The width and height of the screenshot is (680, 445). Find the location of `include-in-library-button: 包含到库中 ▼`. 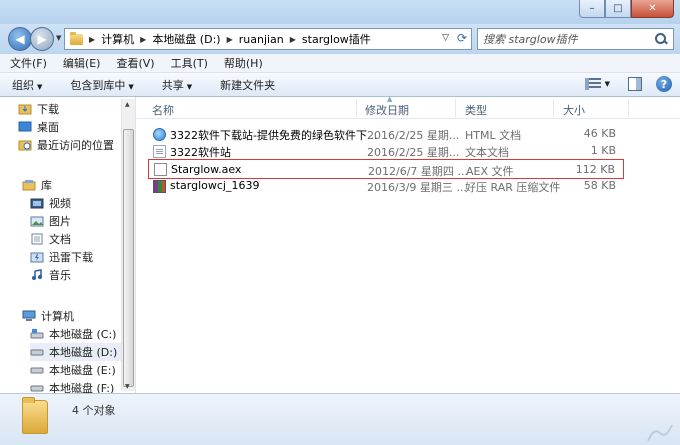

include-in-library-button: 包含到库中 ▼ is located at coordinates (101, 85).